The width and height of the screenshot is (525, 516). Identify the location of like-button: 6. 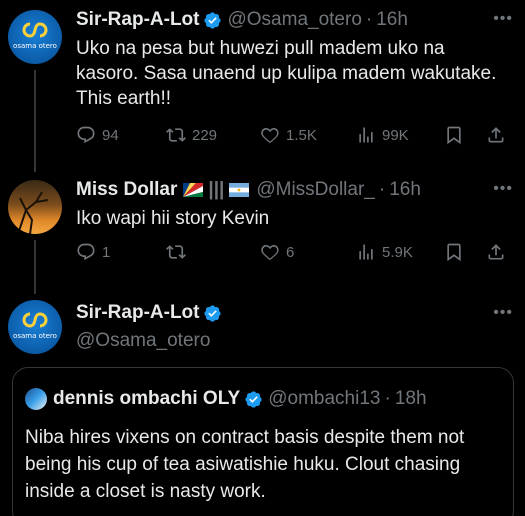
(277, 252).